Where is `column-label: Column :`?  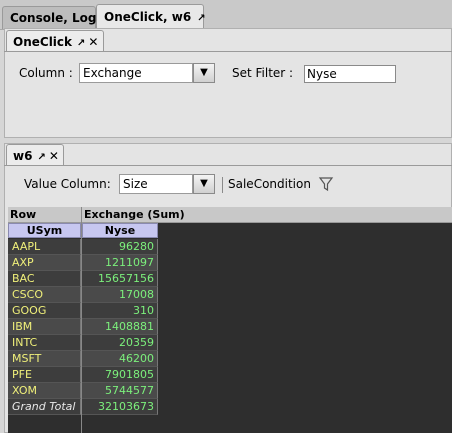
column-label: Column : is located at coordinates (46, 73).